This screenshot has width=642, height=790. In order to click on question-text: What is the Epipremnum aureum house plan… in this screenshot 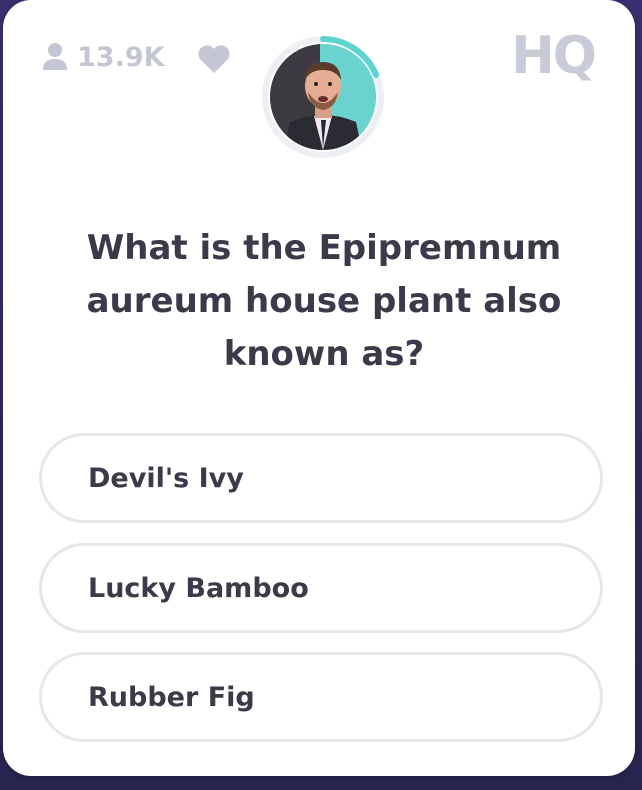, I will do `click(324, 301)`.